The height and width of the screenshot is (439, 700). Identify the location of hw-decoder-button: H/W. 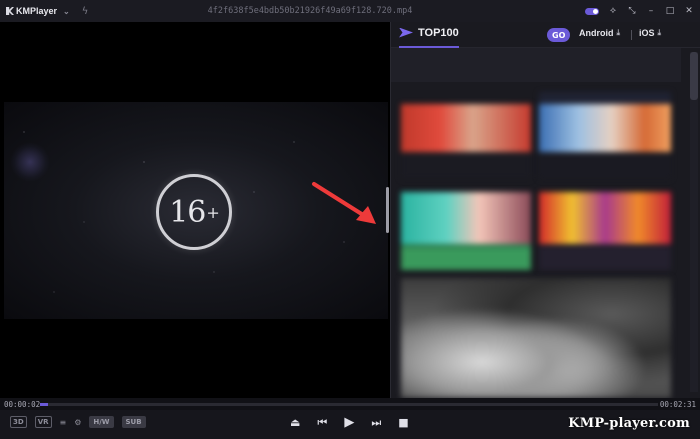
(101, 422).